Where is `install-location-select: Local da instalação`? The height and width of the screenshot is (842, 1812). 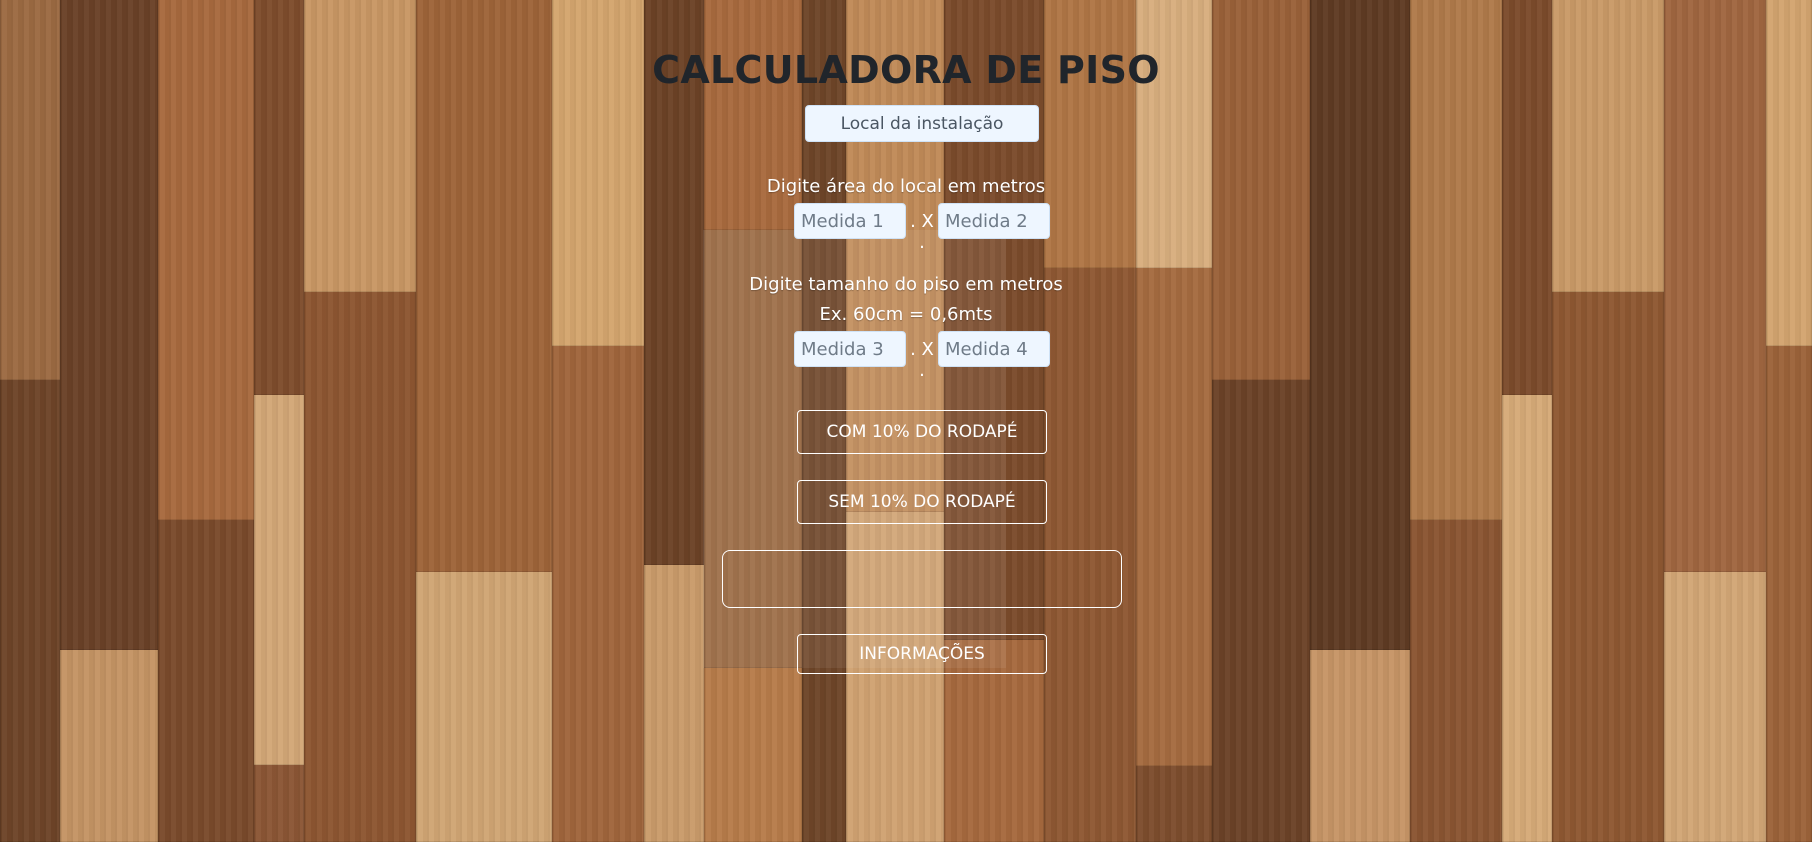
install-location-select: Local da instalação is located at coordinates (922, 123).